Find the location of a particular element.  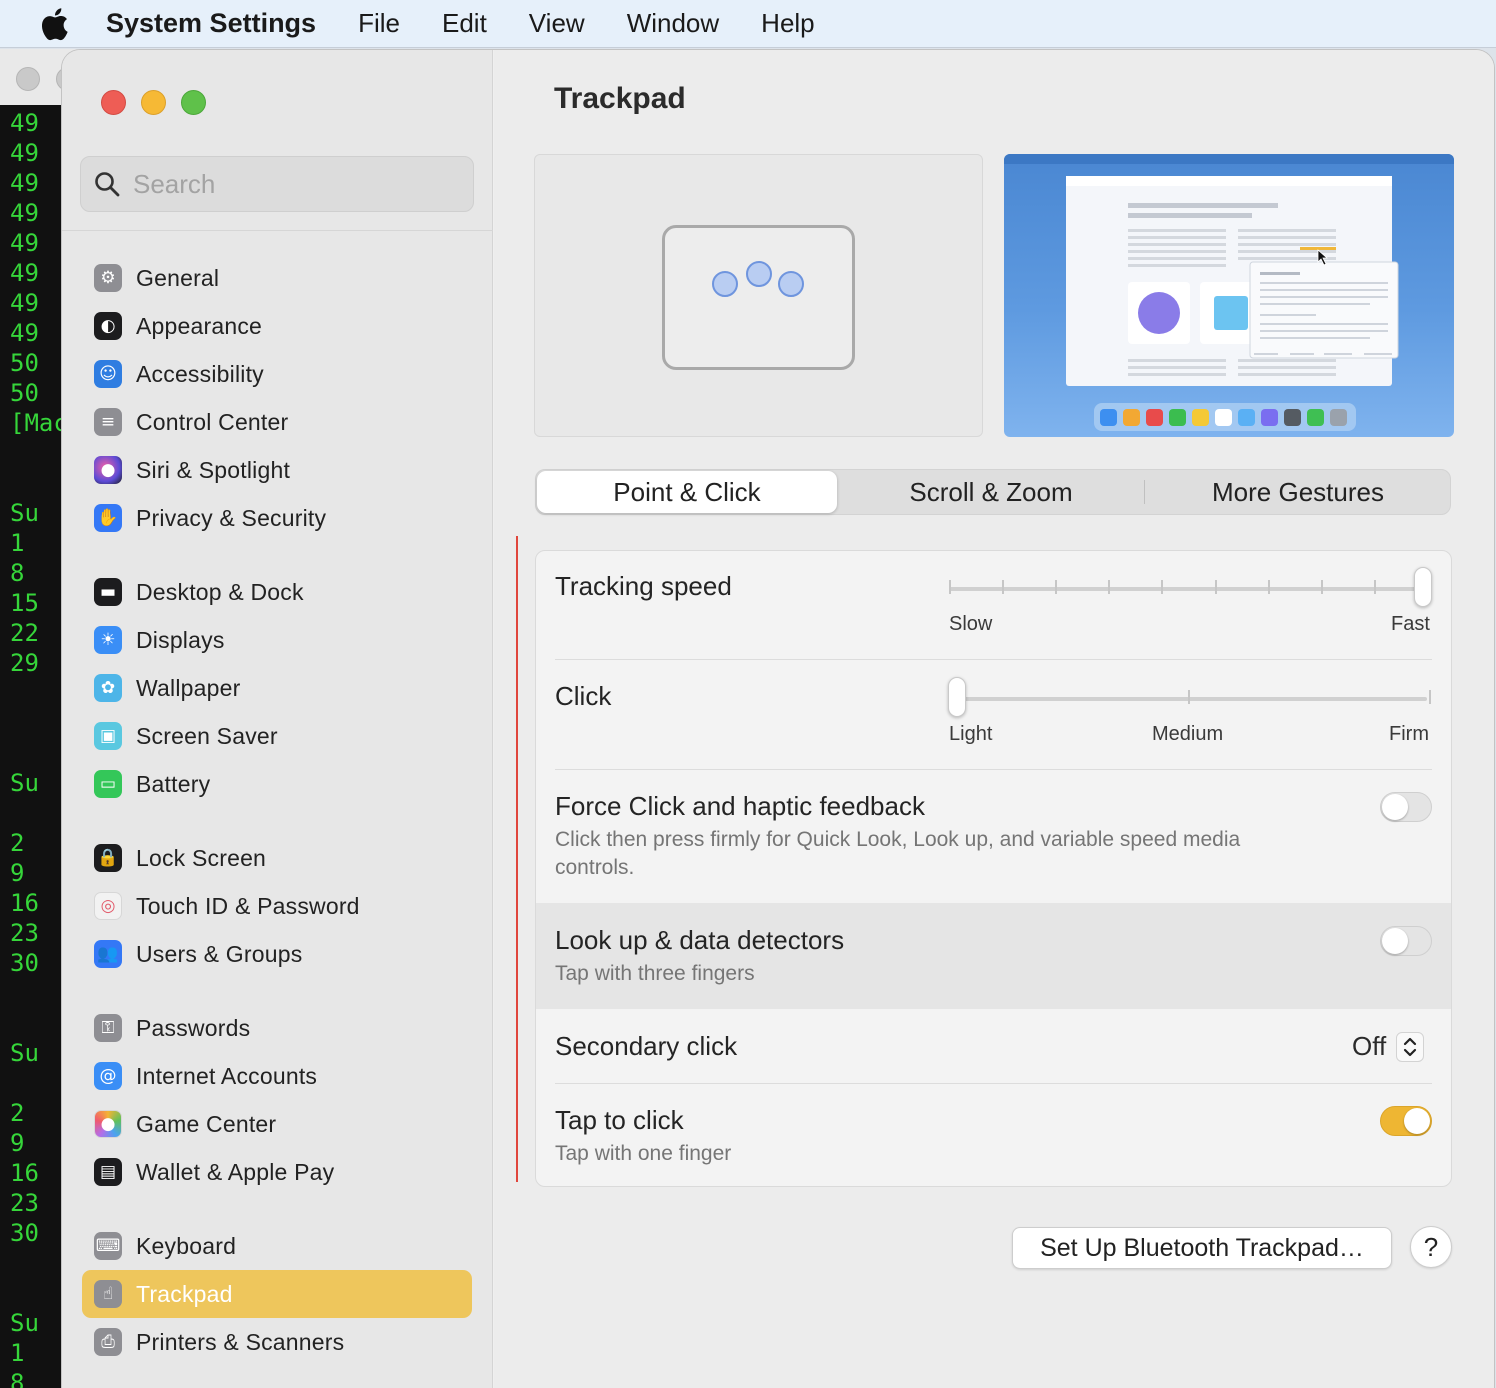

sidebar-item-privacy-security: ✋ Privacy & Security is located at coordinates (277, 518).